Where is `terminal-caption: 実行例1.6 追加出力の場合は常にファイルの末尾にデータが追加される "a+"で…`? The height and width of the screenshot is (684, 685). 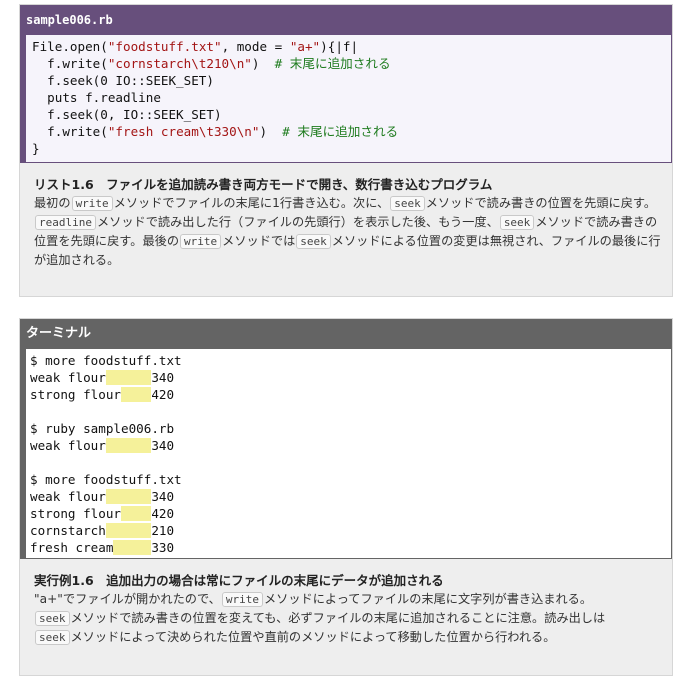 terminal-caption: 実行例1.6 追加出力の場合は常にファイルの末尾にデータが追加される "a+"で… is located at coordinates (346, 603).